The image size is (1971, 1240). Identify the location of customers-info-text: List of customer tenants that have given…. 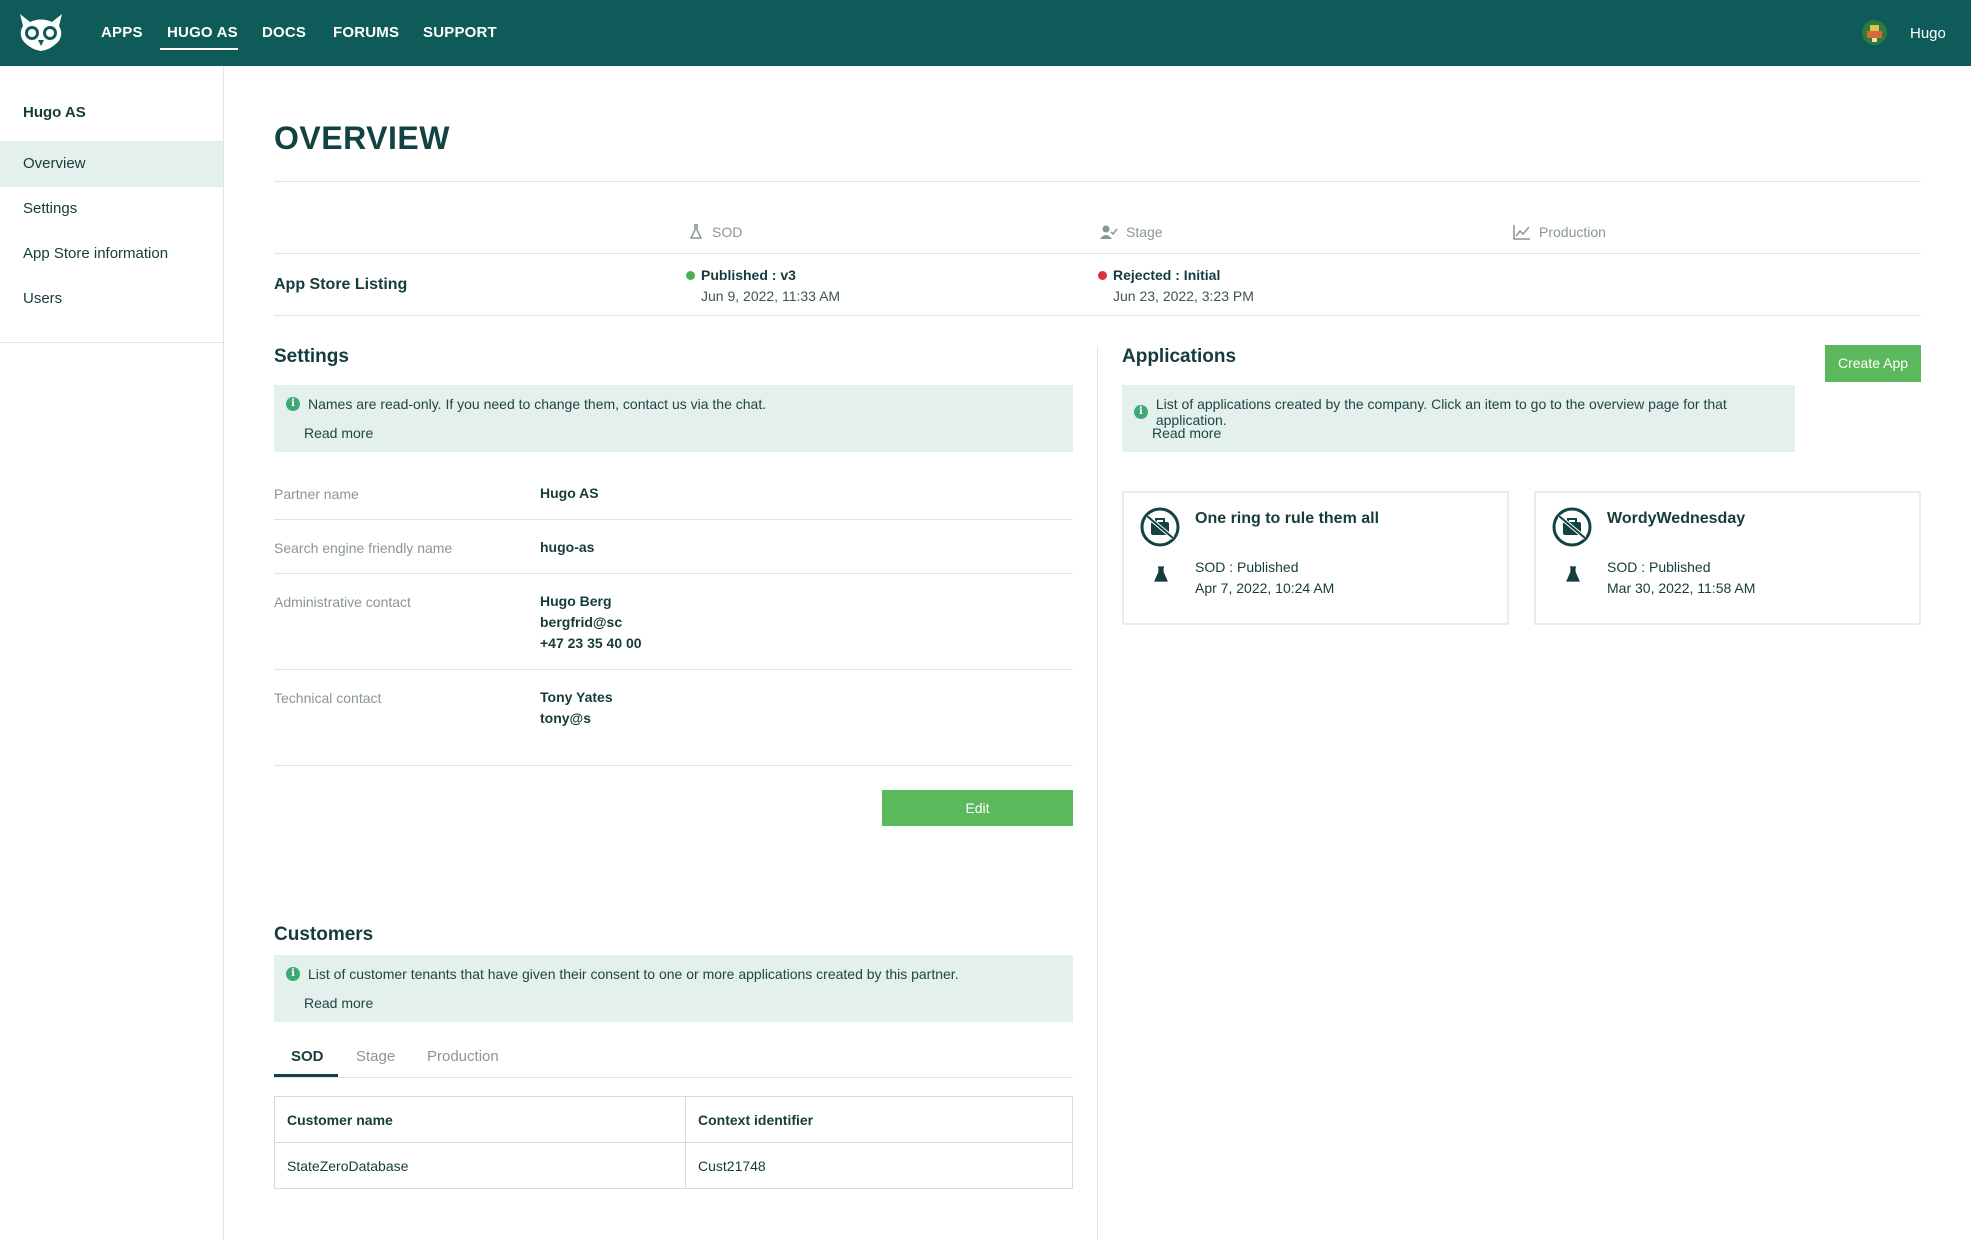
(633, 974).